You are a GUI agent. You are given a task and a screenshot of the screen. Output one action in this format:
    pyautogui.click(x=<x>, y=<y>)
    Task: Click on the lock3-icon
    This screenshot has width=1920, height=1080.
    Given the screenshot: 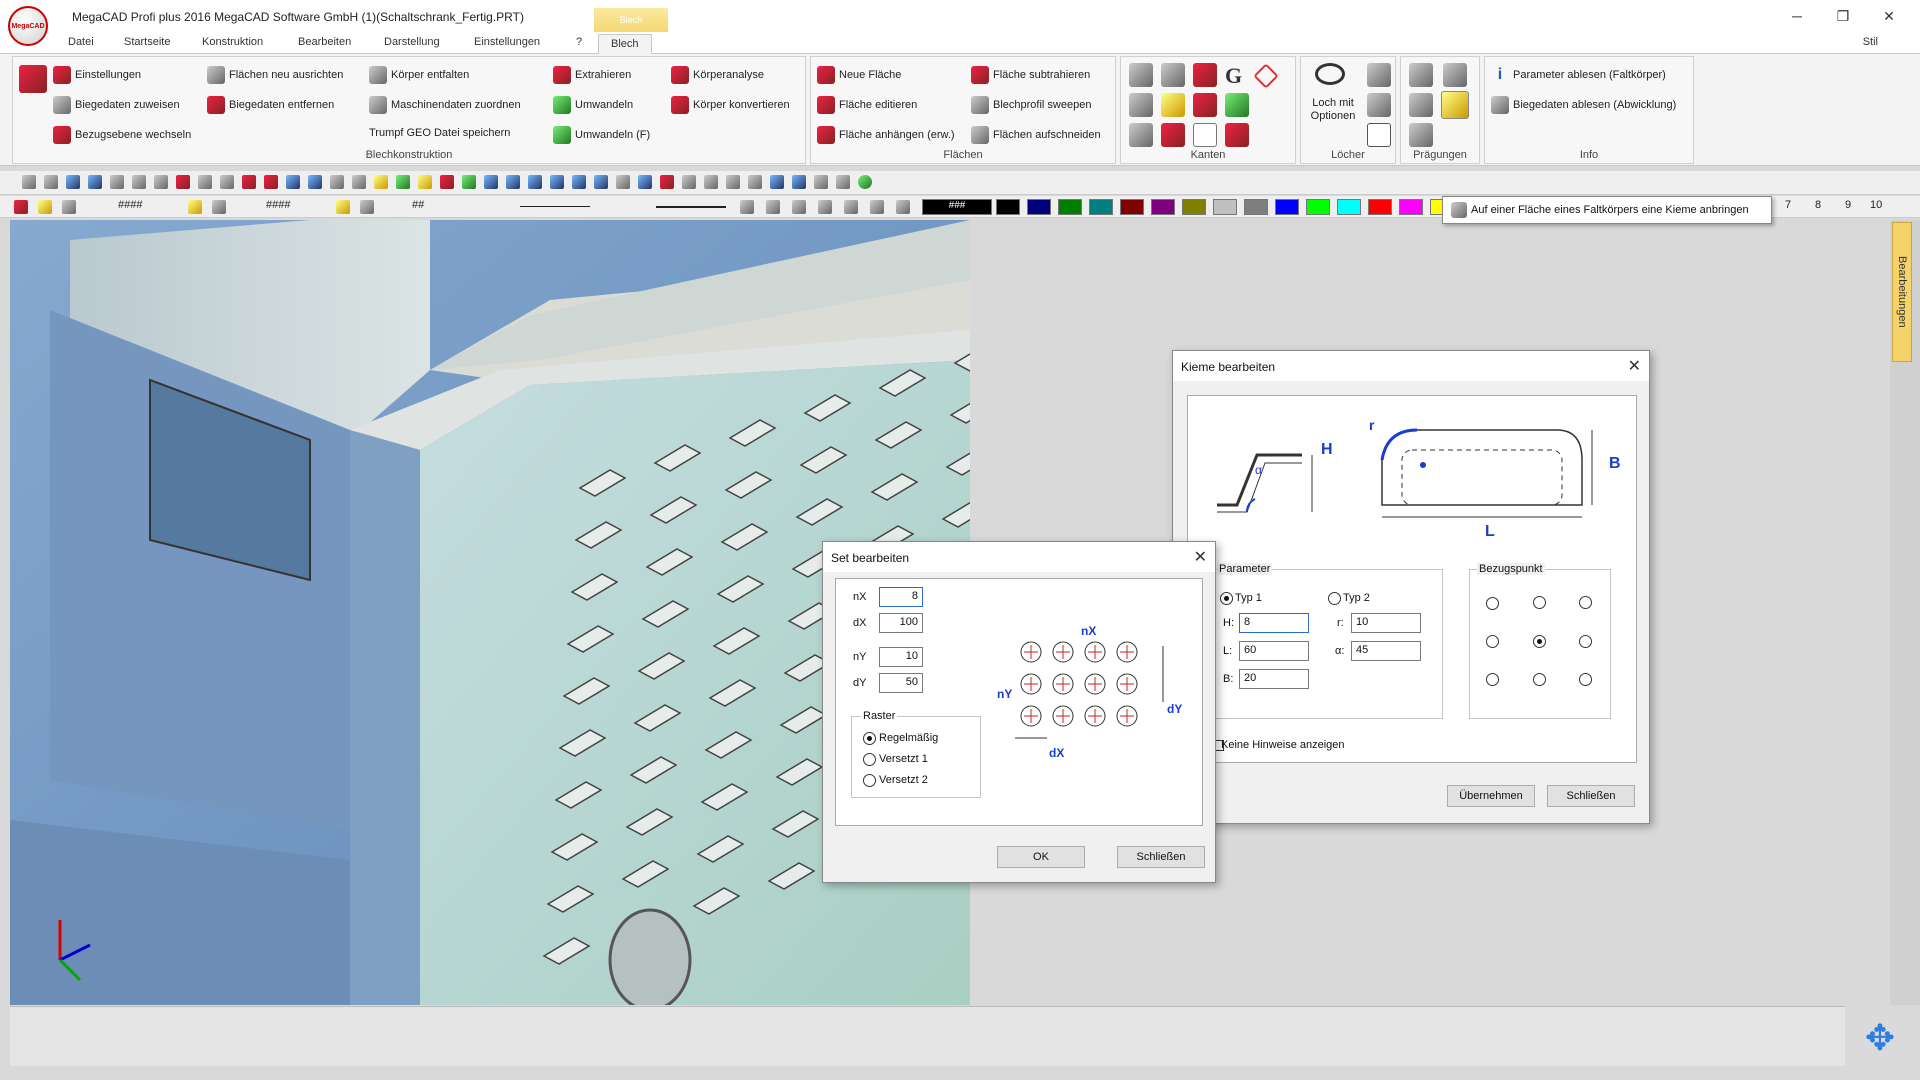 What is the action you would take?
    pyautogui.click(x=343, y=207)
    